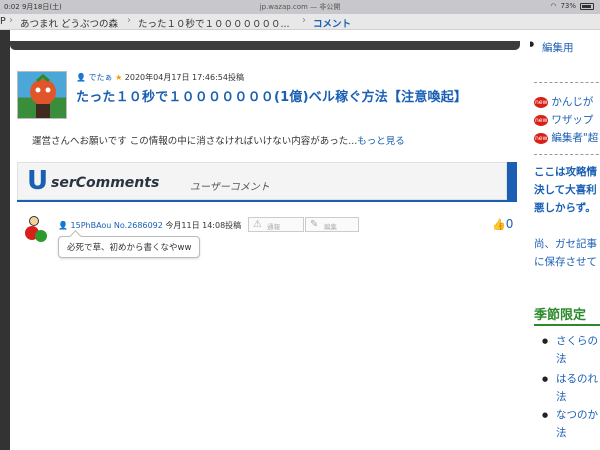 The height and width of the screenshot is (450, 600). I want to click on post-title: たった１０秒で１０００００００(1億)ベル稼ぐ方法【注意喚起】, so click(271, 95).